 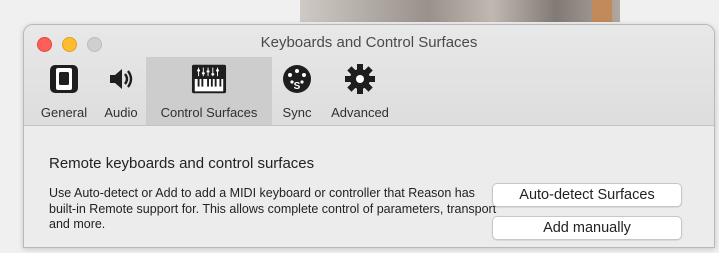 What do you see at coordinates (64, 79) in the screenshot?
I see `switch-icon` at bounding box center [64, 79].